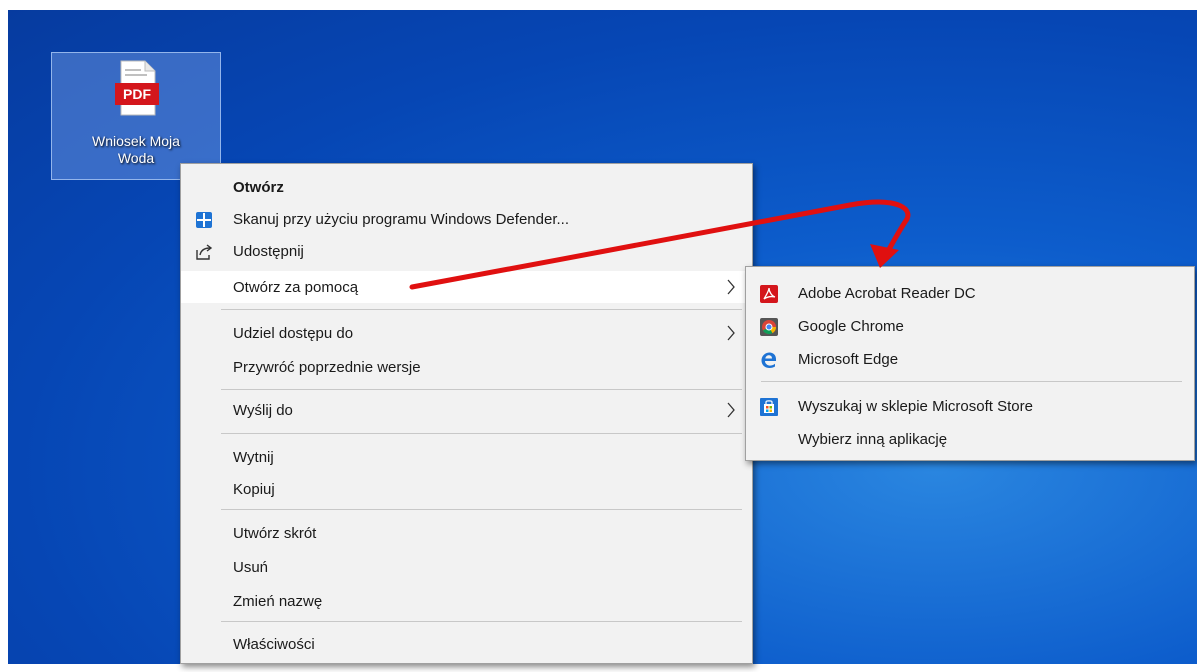 The image size is (1197, 672). What do you see at coordinates (466, 567) in the screenshot?
I see `menu-item-delete: Usuń` at bounding box center [466, 567].